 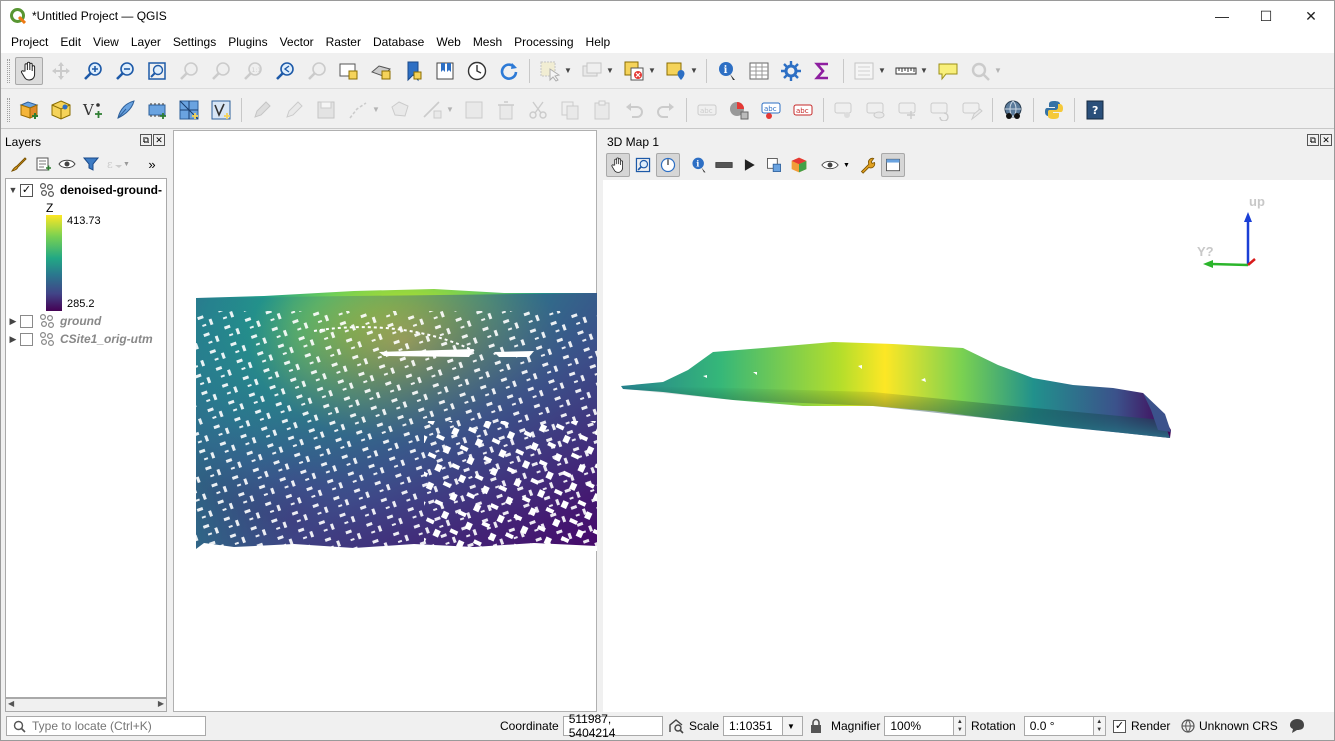 I want to click on select-by-value-dropdown: ▼, so click(x=610, y=70).